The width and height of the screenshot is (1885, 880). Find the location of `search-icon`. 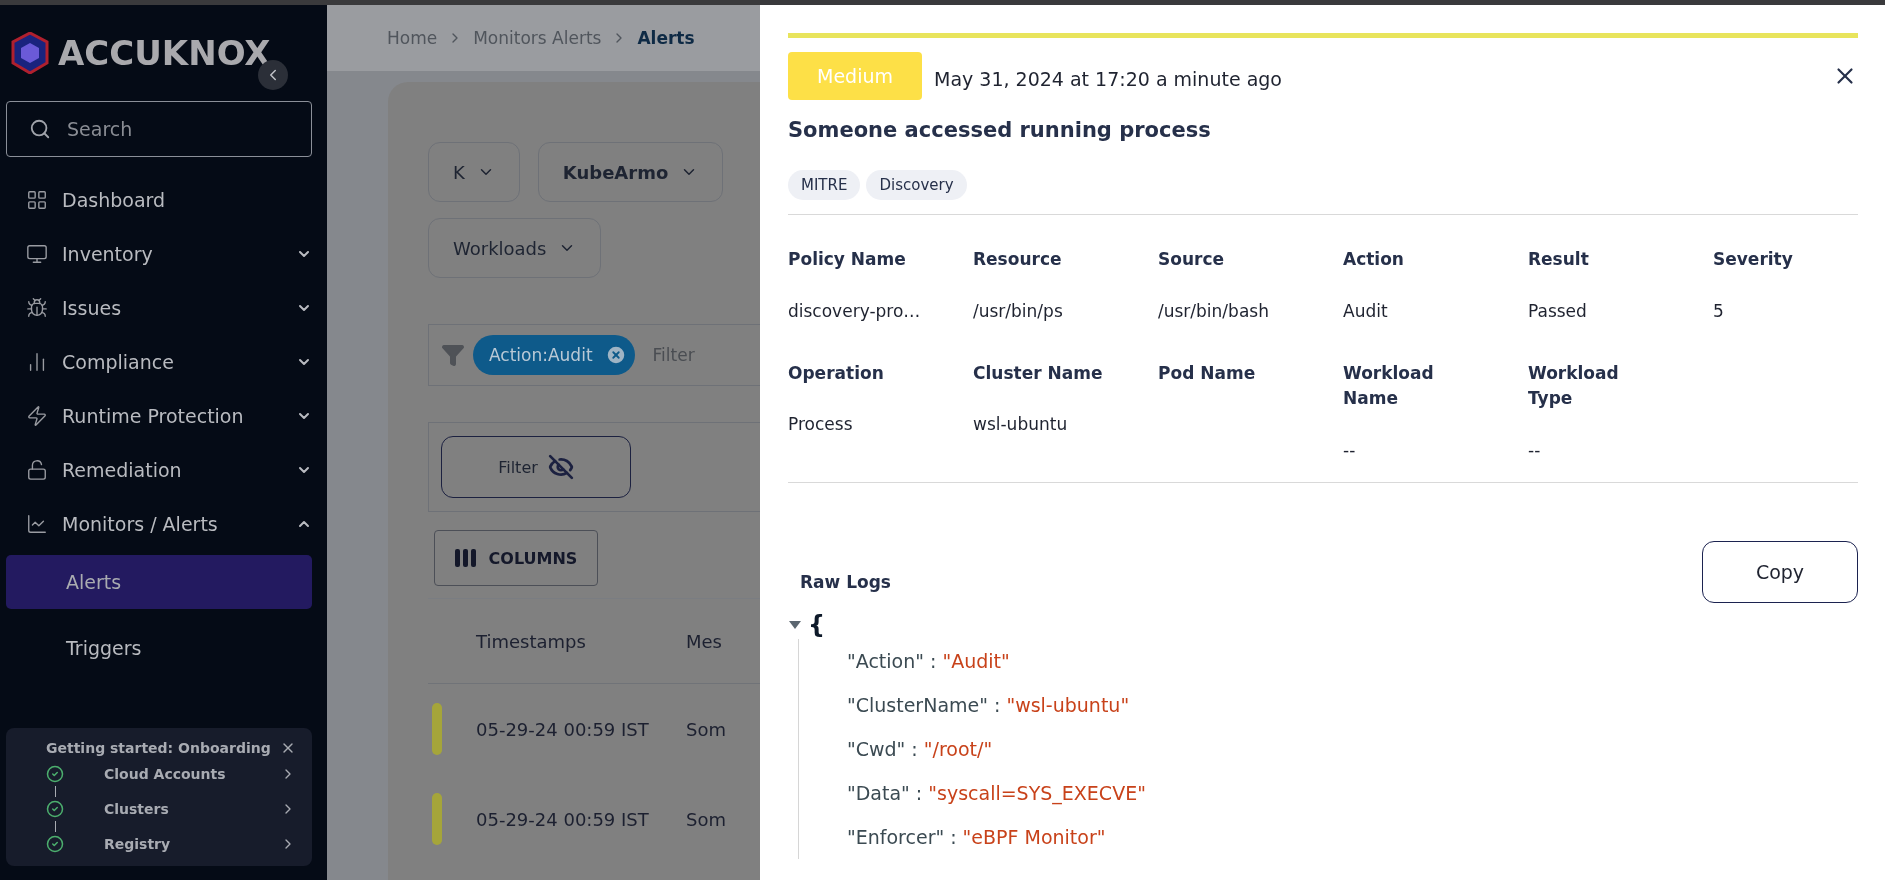

search-icon is located at coordinates (40, 129).